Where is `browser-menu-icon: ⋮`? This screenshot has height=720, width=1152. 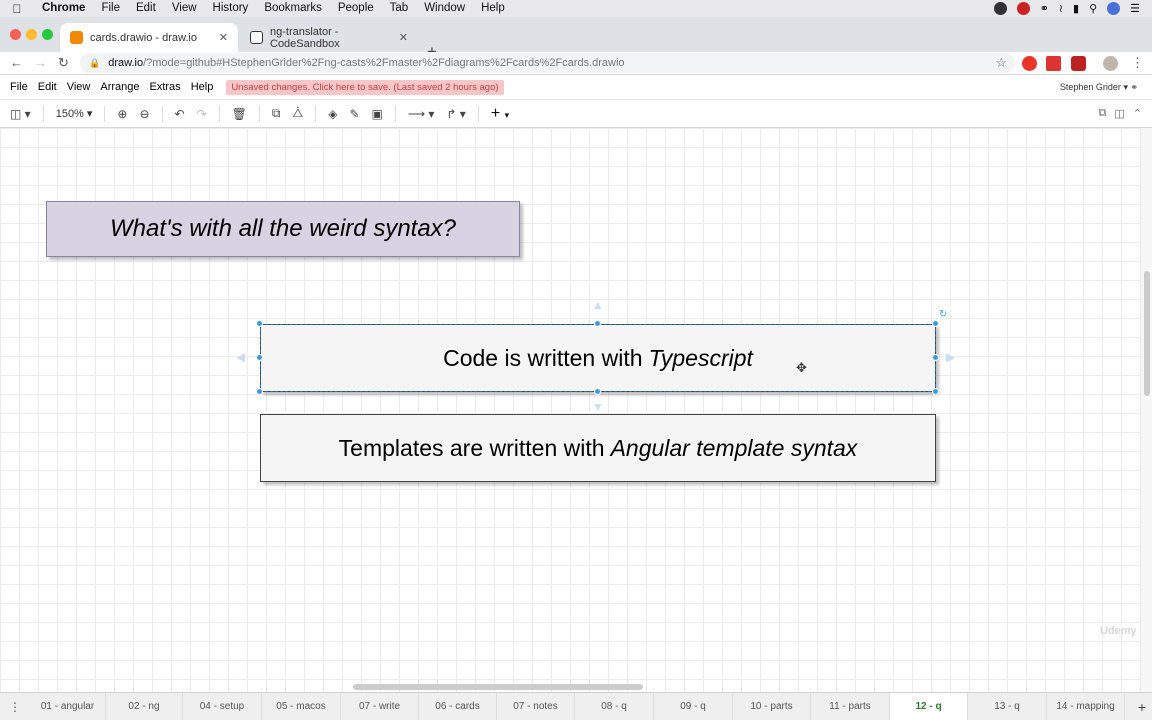
browser-menu-icon: ⋮ is located at coordinates (1137, 63).